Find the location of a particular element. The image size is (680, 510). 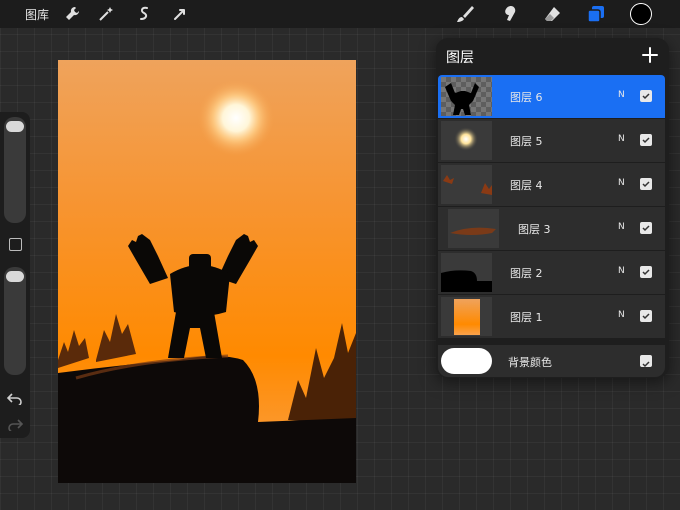

wrench-icon is located at coordinates (72, 14).